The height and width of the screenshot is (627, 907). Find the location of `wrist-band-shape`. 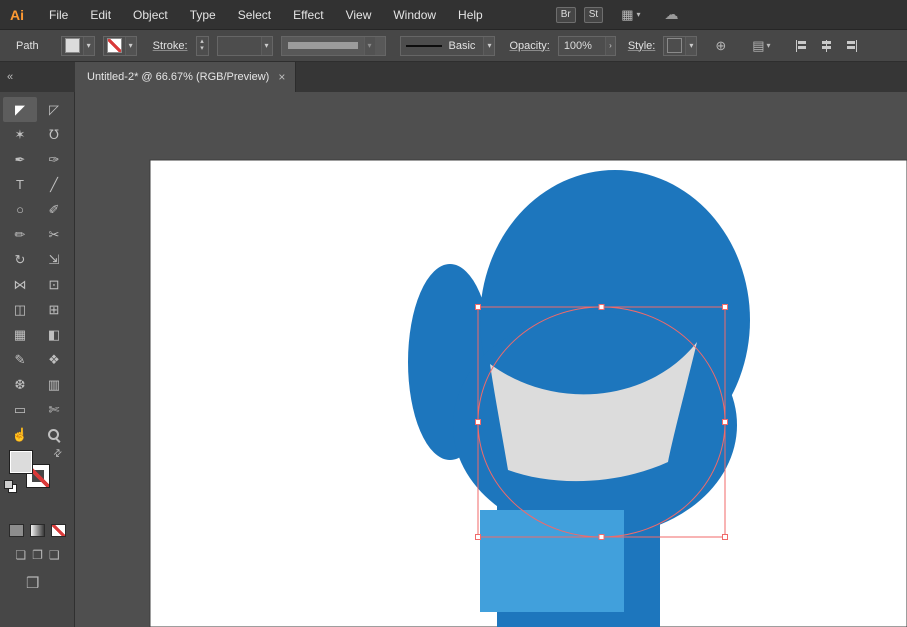

wrist-band-shape is located at coordinates (552, 561).